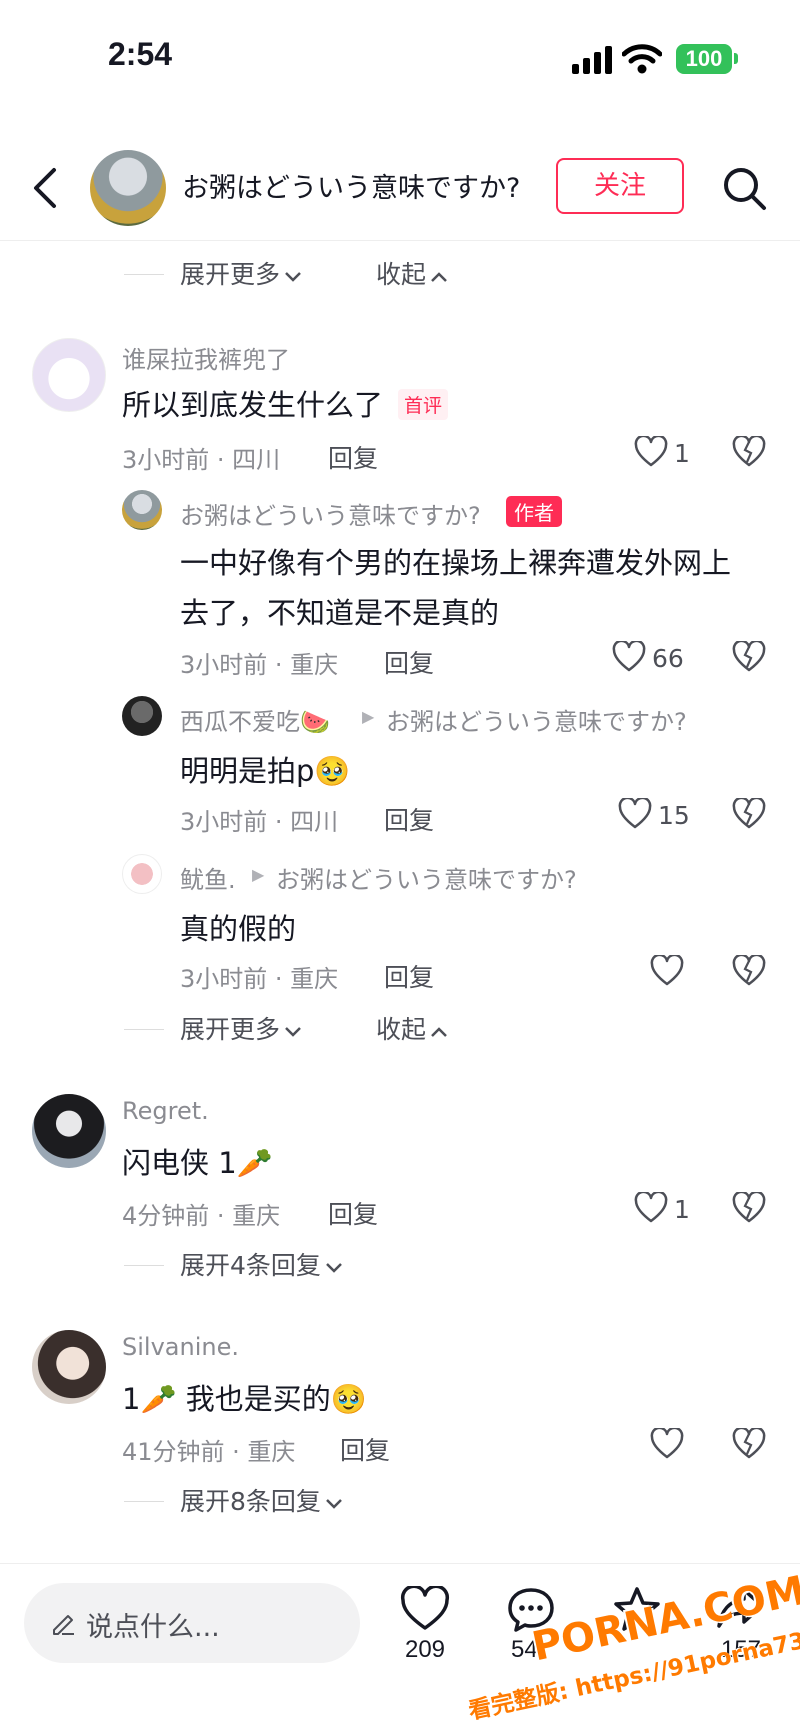 This screenshot has height=1735, width=800. What do you see at coordinates (250, 1501) in the screenshot?
I see `expand-replies-label: 展开8条回复` at bounding box center [250, 1501].